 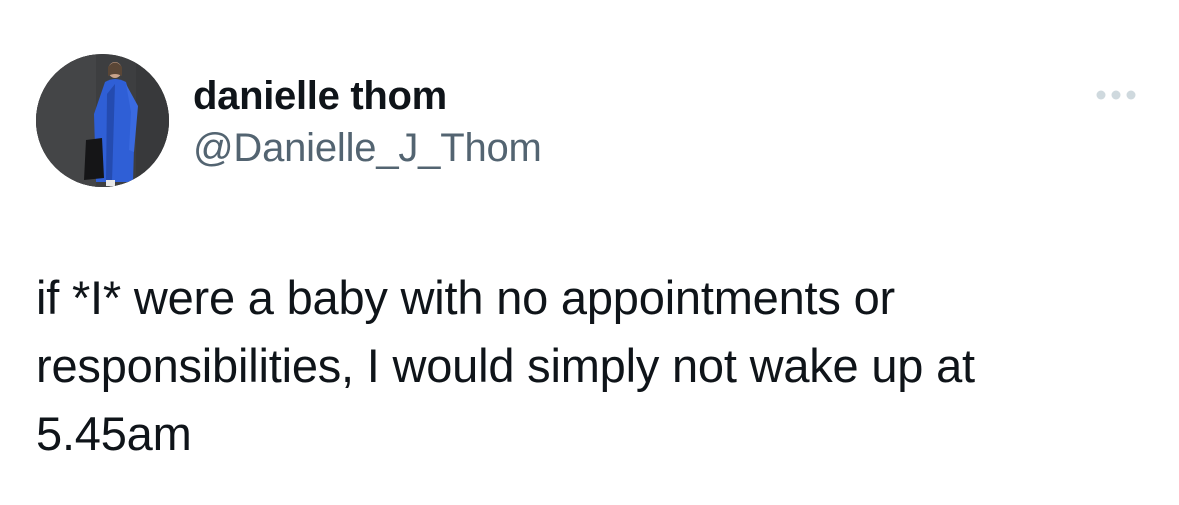 I want to click on avatar, so click(x=102, y=120).